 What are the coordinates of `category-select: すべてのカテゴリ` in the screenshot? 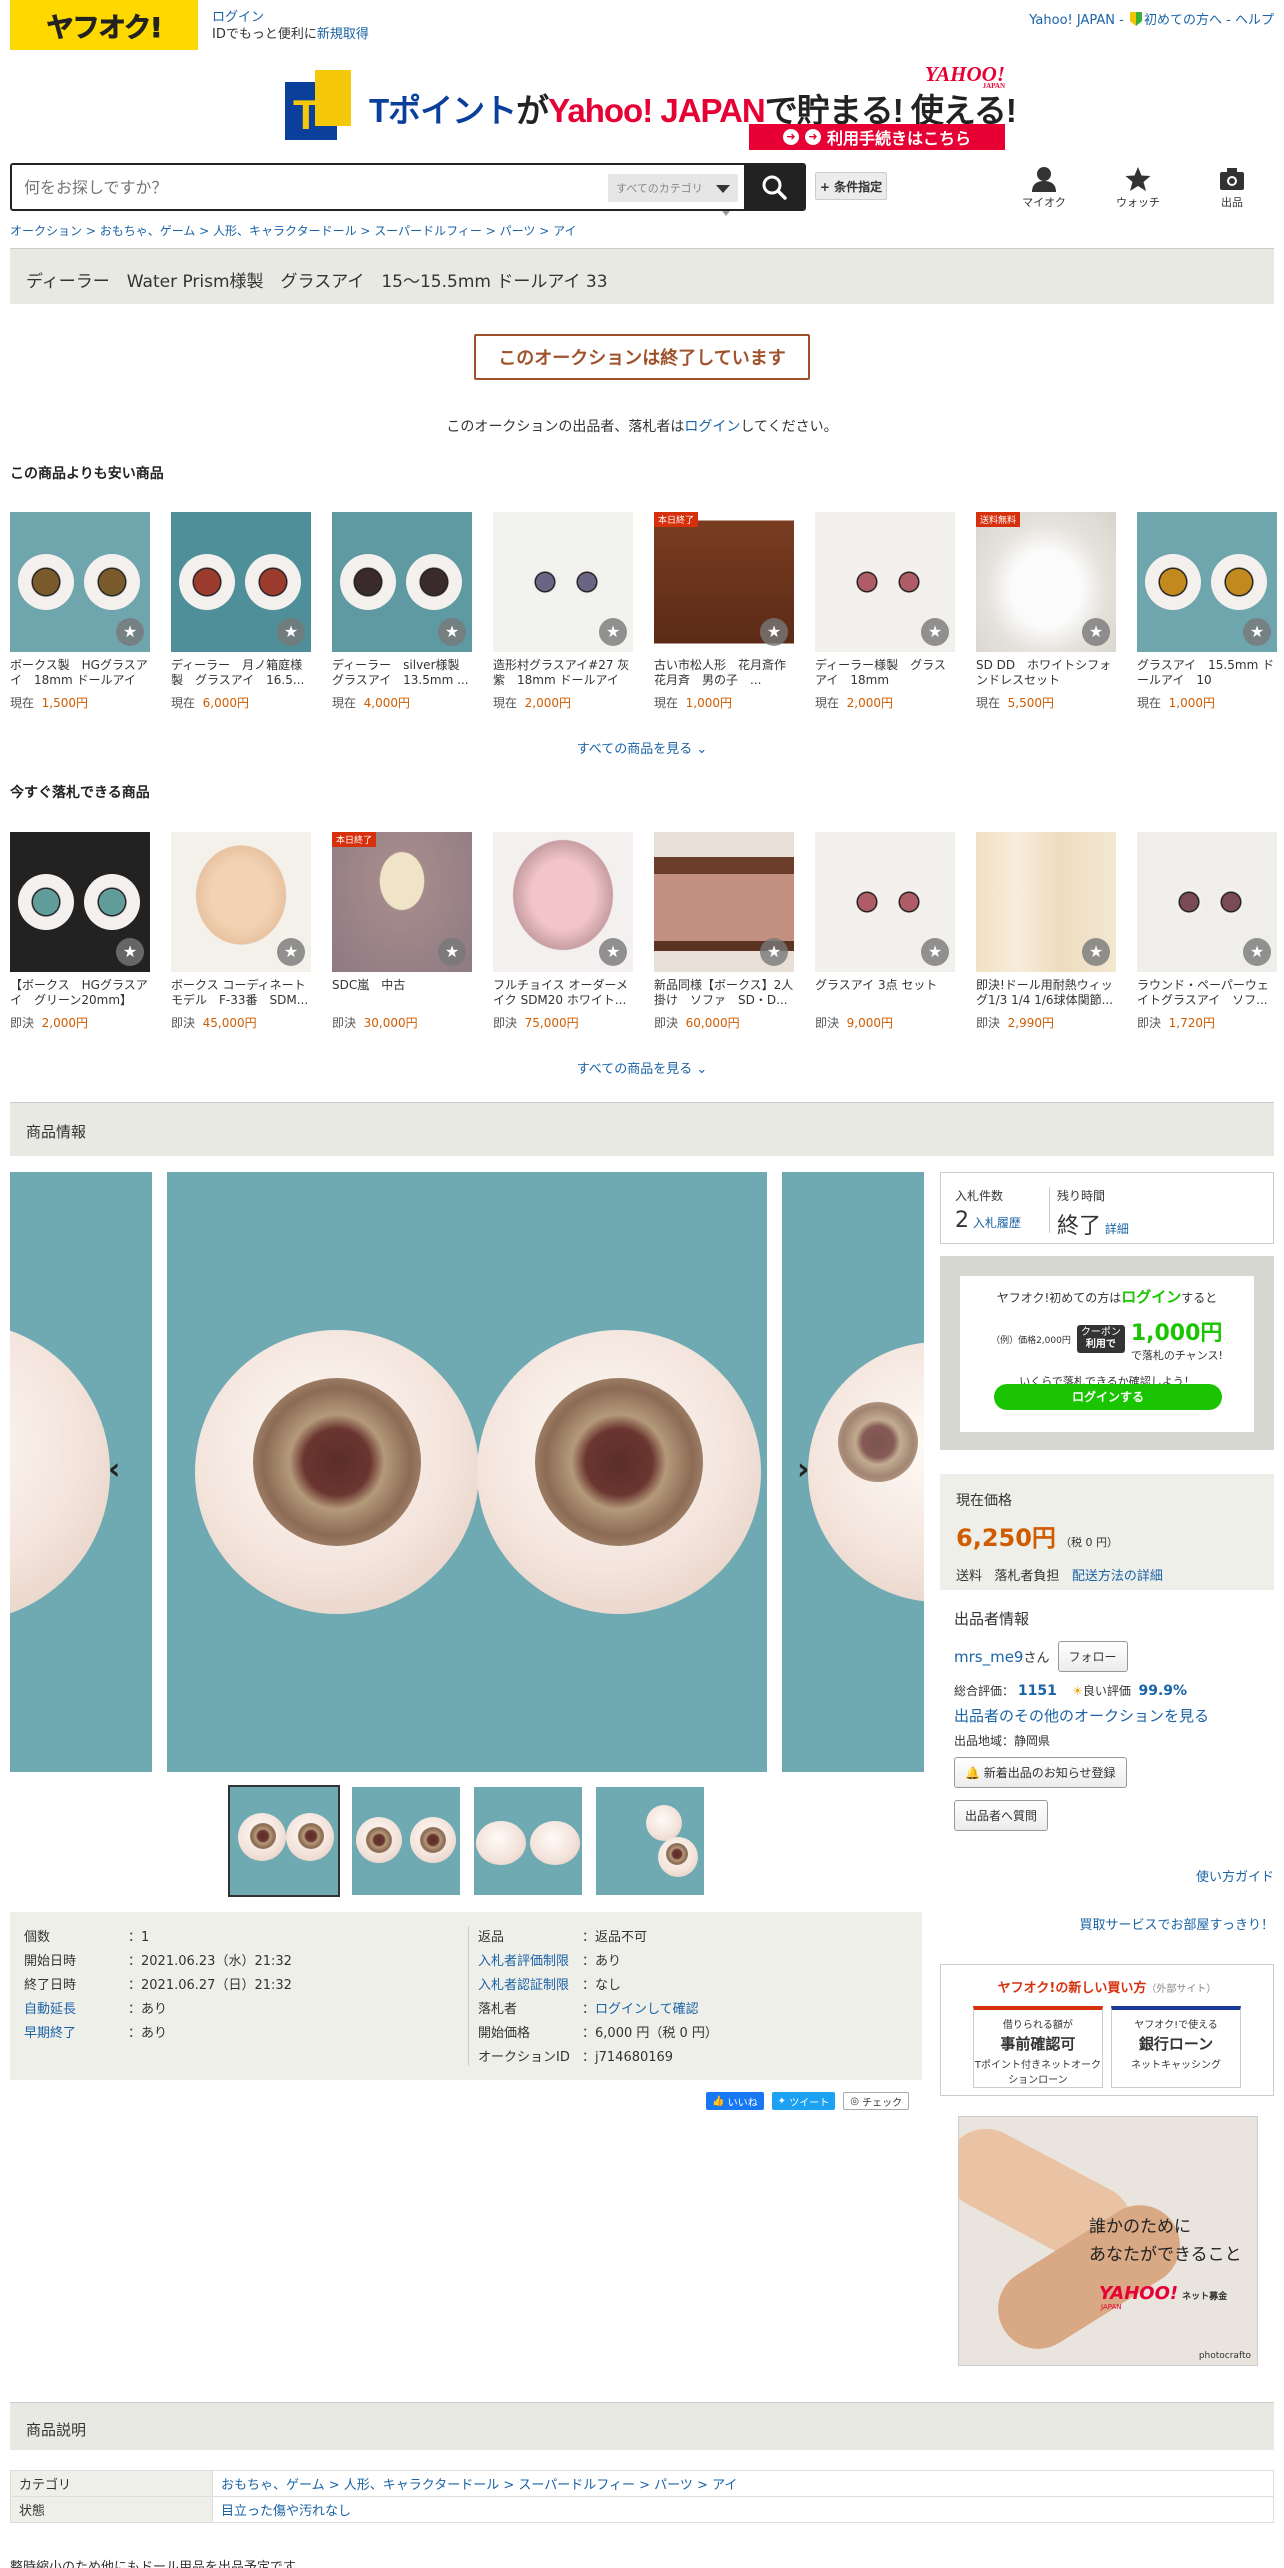 It's located at (673, 188).